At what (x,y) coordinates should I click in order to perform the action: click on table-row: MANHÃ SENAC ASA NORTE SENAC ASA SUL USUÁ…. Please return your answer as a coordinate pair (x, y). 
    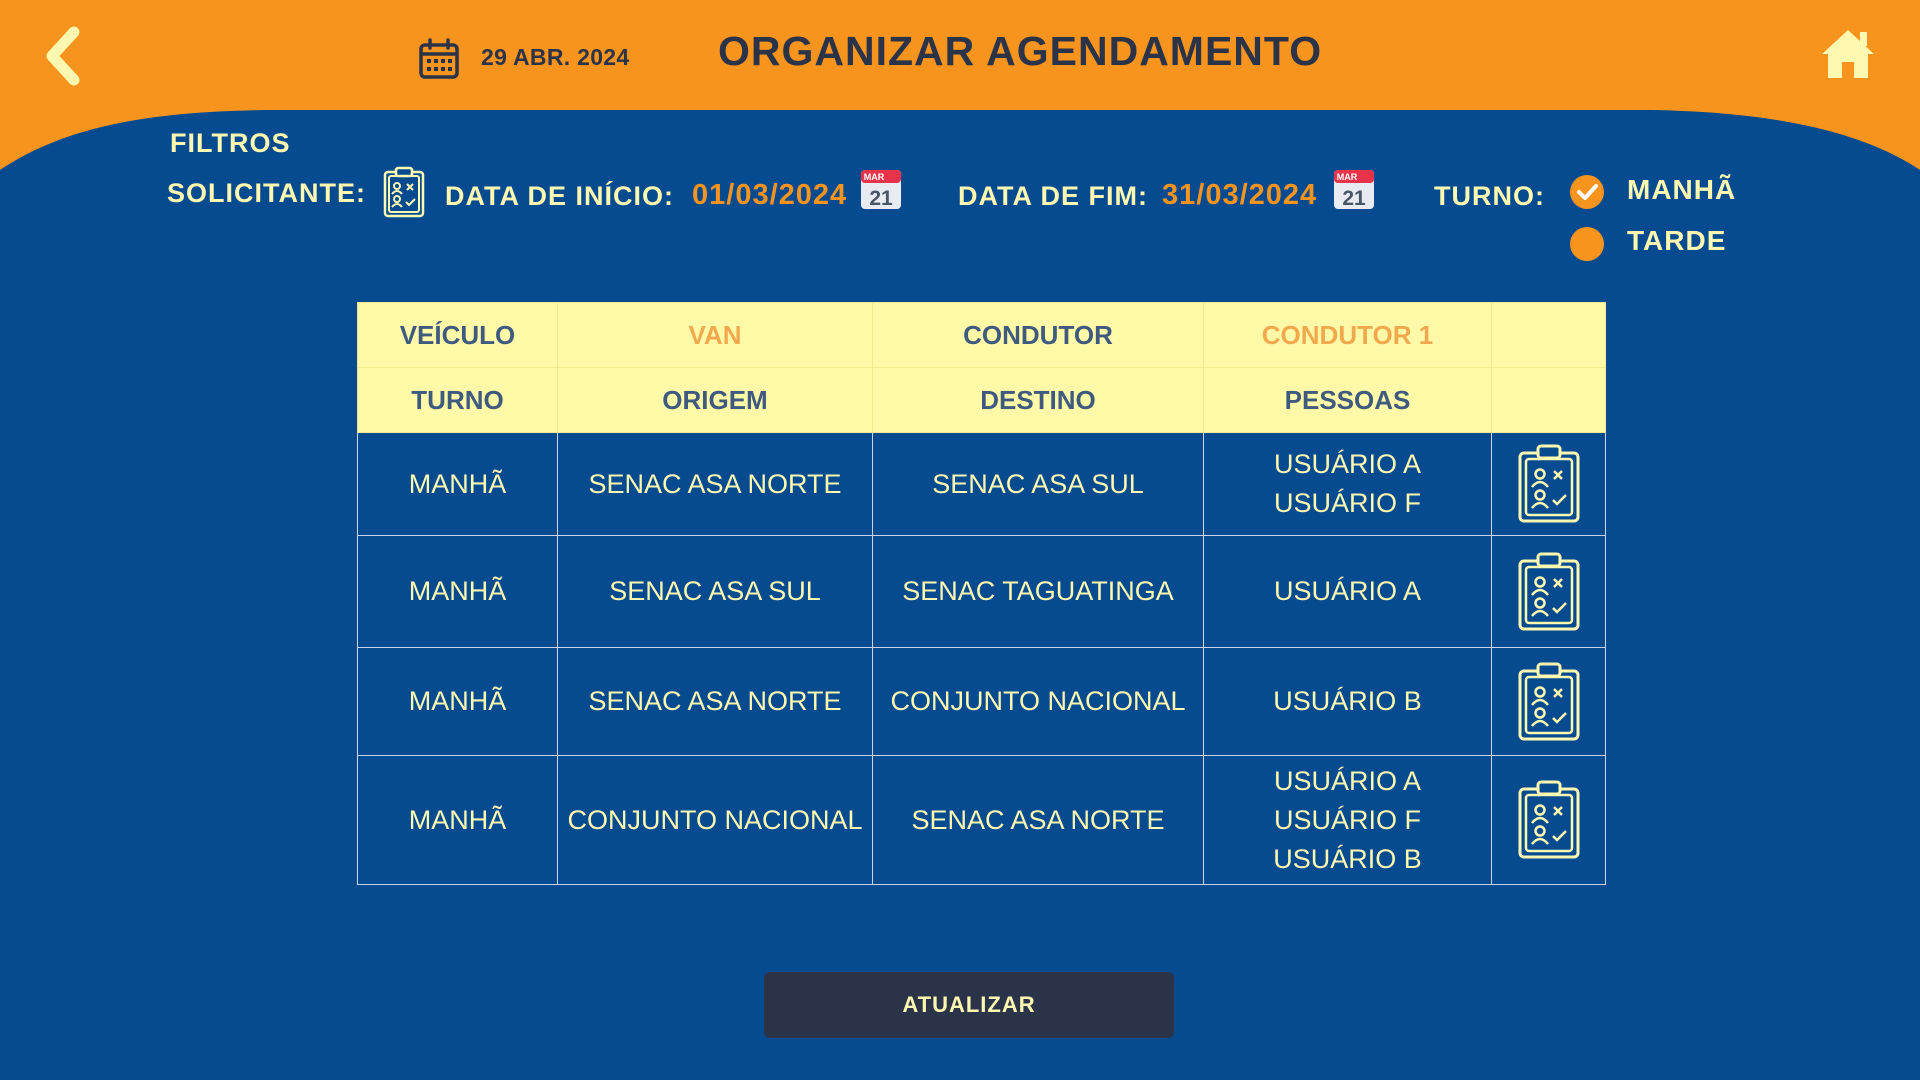
    Looking at the image, I should click on (981, 484).